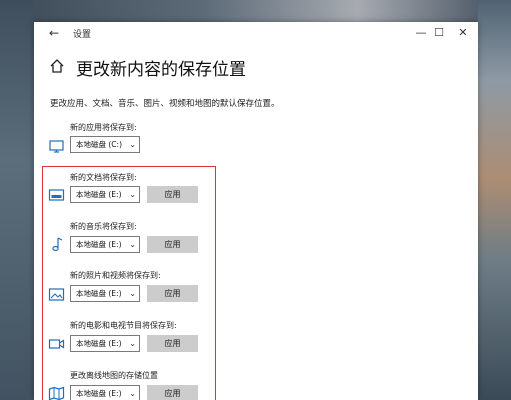  Describe the element at coordinates (103, 127) in the screenshot. I see `apps-save-label: 新的应用将保存到:` at that location.